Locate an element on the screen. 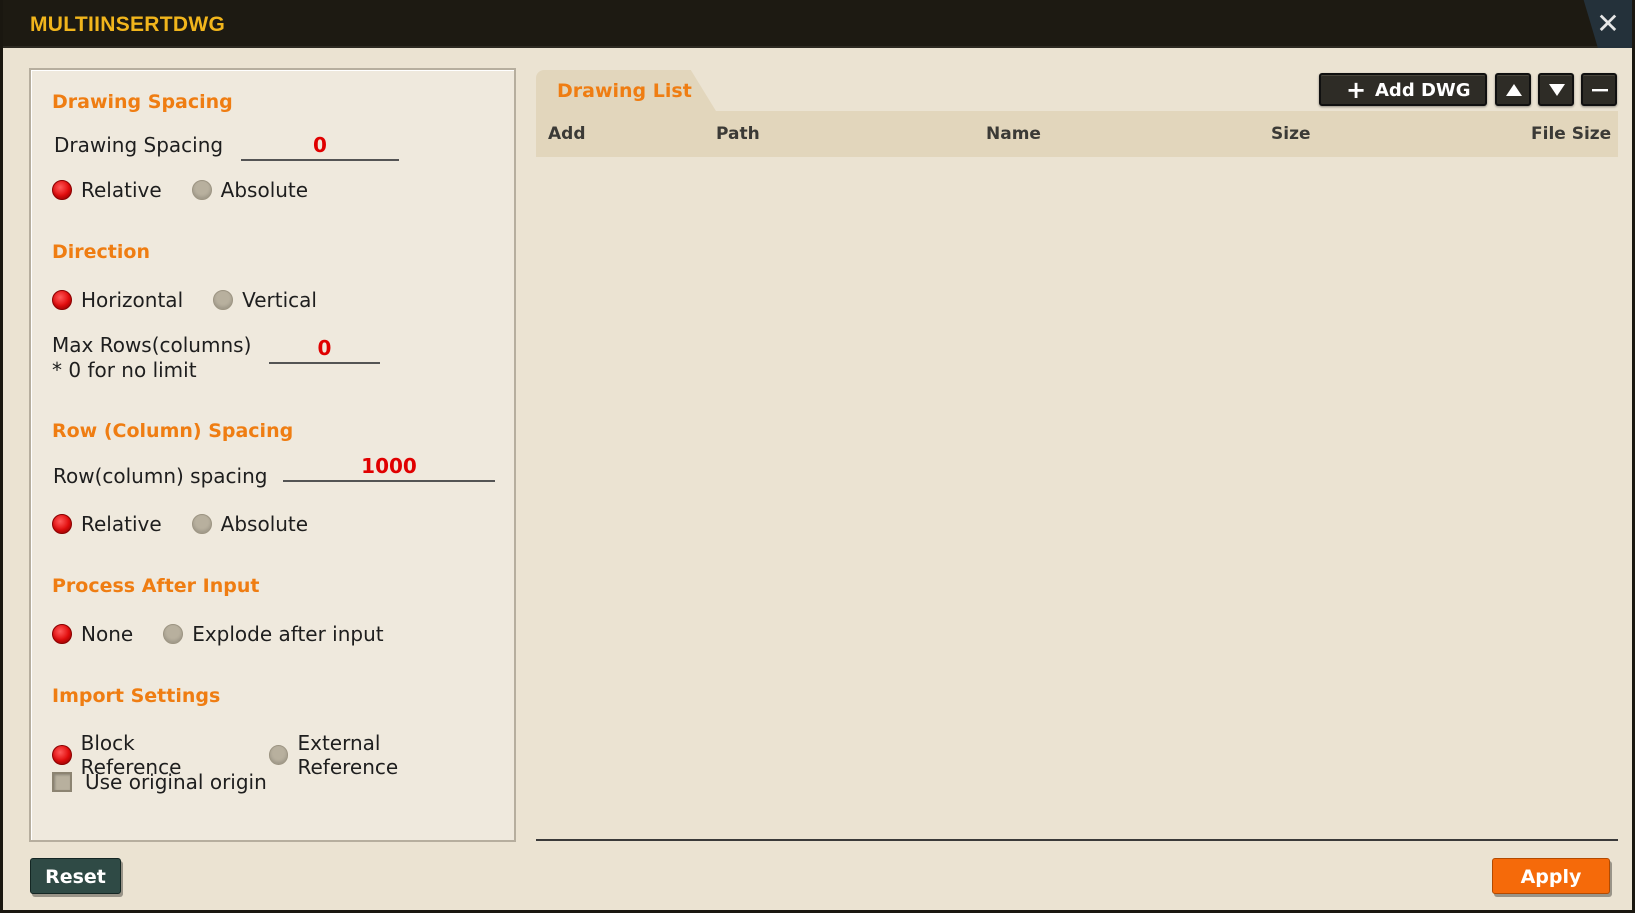 The height and width of the screenshot is (913, 1635). radio-label: Vertical is located at coordinates (279, 300).